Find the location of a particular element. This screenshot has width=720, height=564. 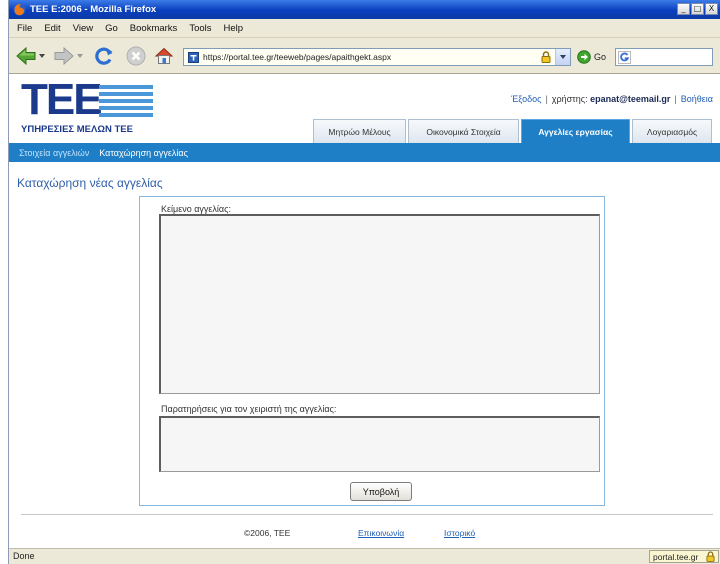

status-bar: Done portal.tee.gr is located at coordinates (364, 556).